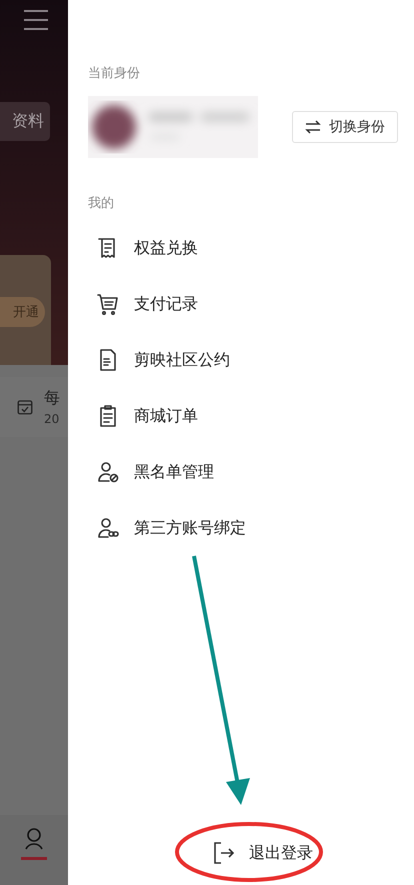 This screenshot has height=885, width=414. I want to click on user-link-icon, so click(108, 528).